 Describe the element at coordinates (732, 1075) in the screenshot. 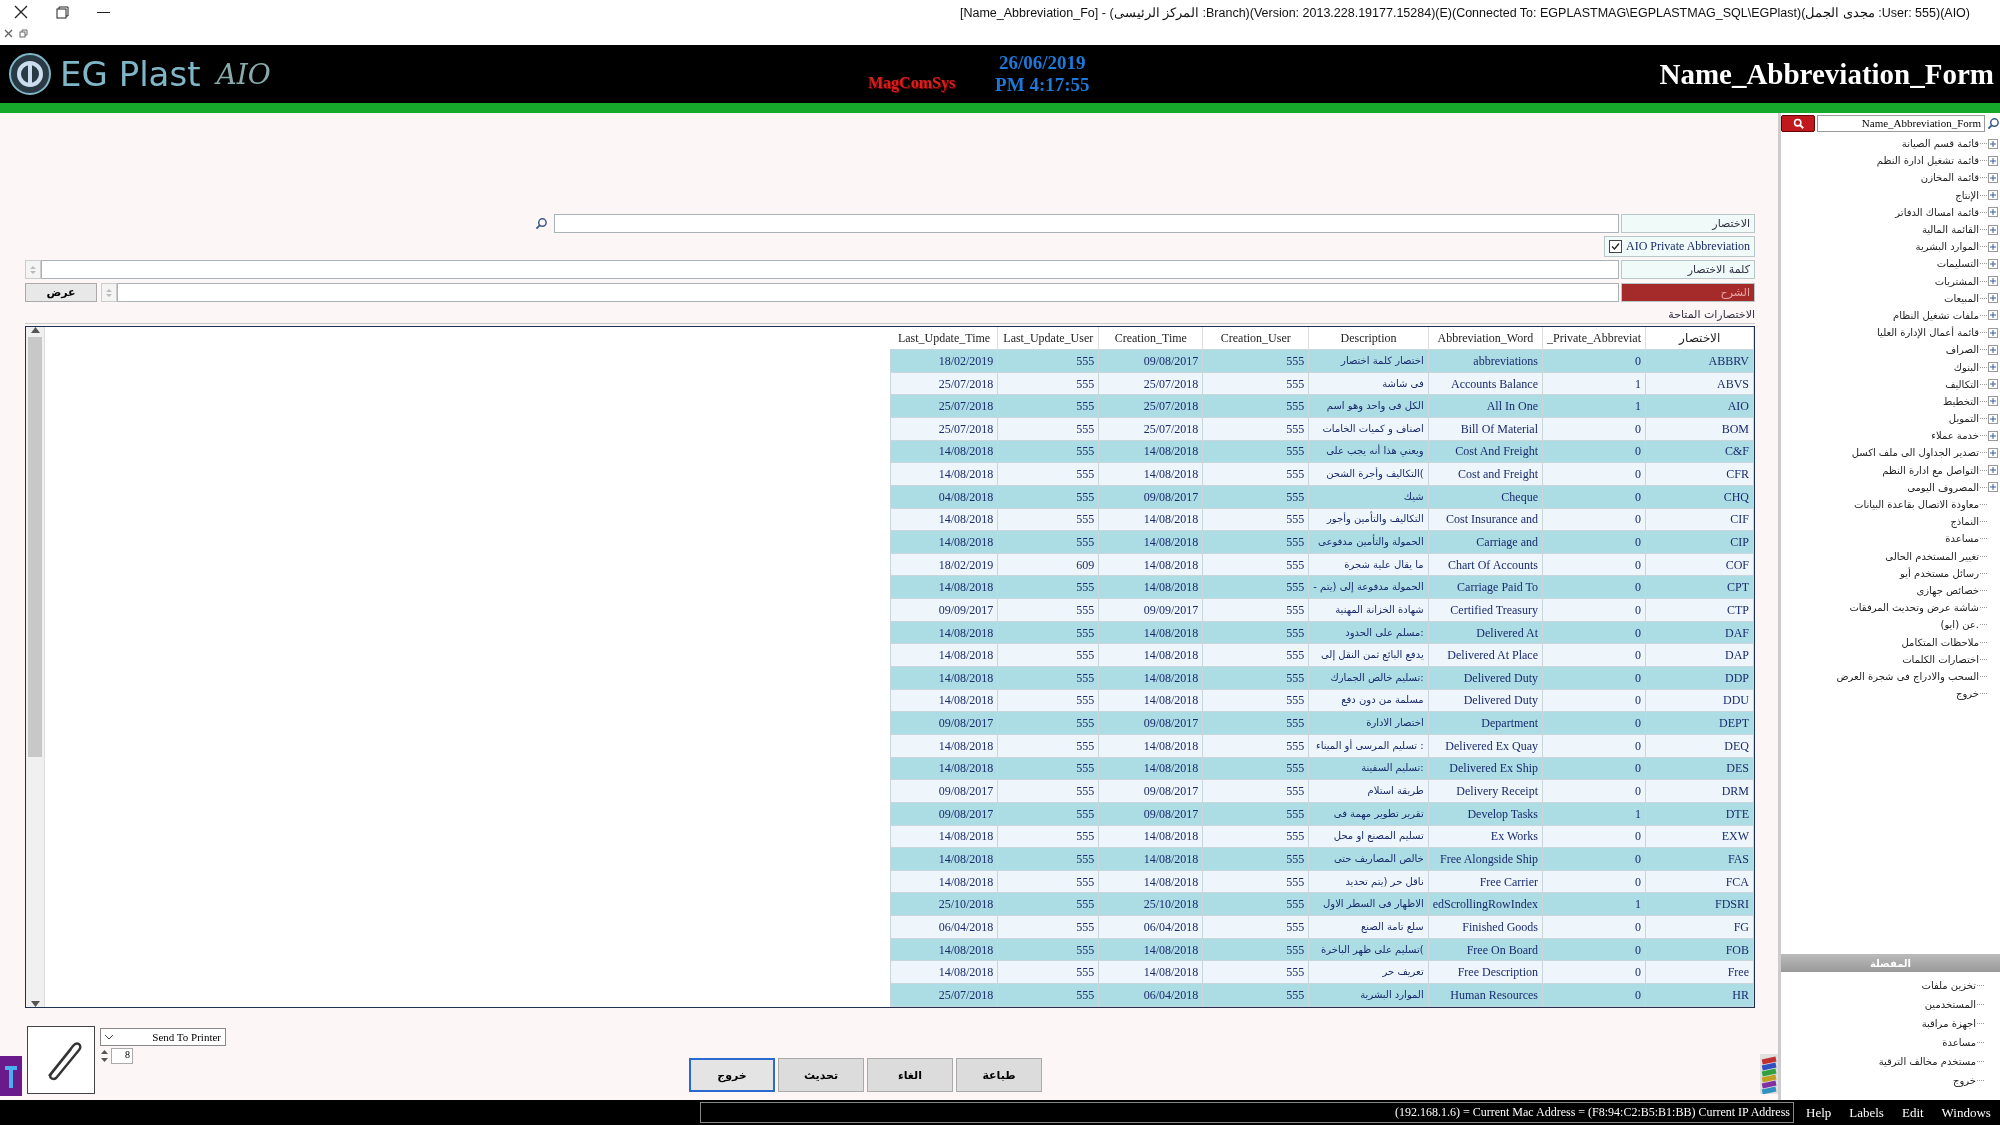

I see `action-button: خروج` at that location.